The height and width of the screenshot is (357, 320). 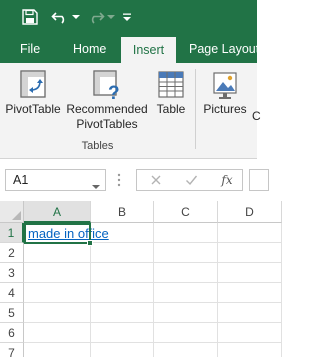 I want to click on undo-dropdown-icon, so click(x=76, y=17).